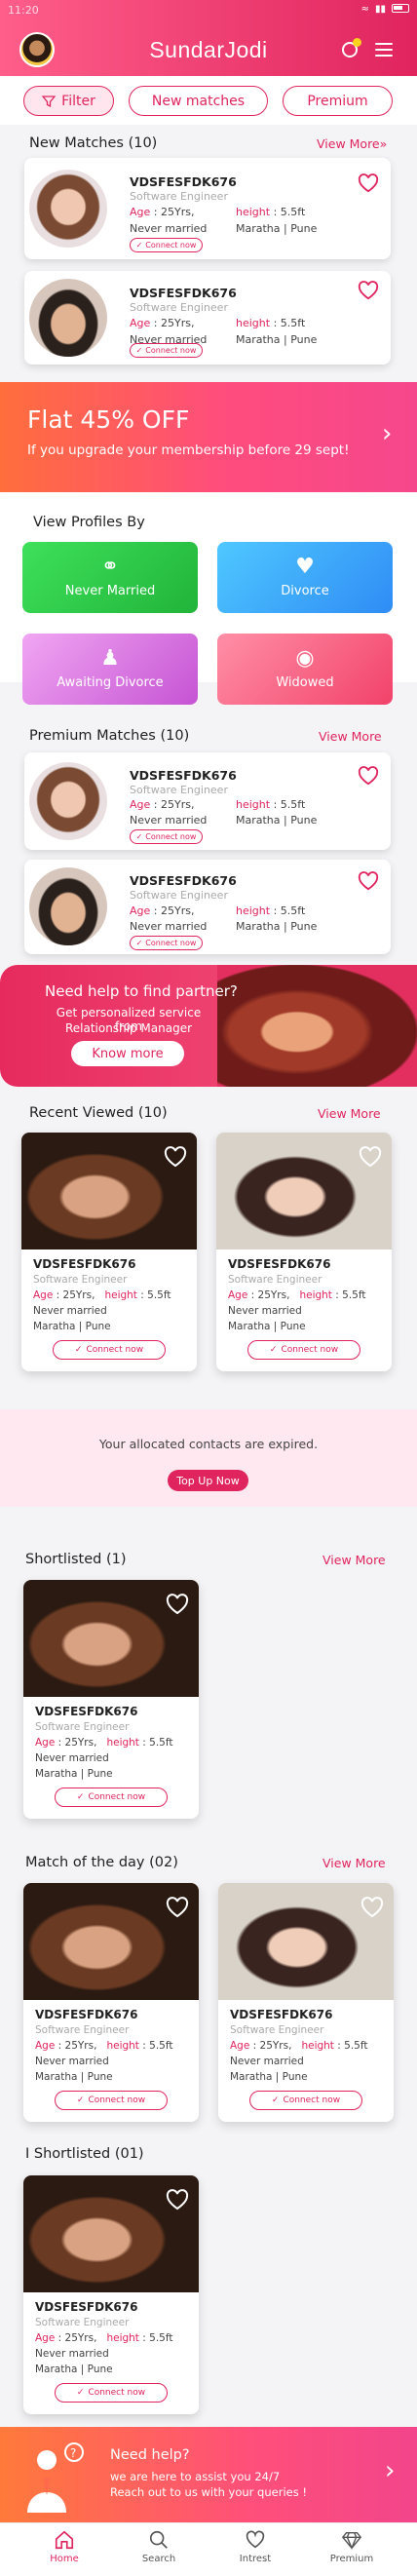  What do you see at coordinates (354, 1560) in the screenshot?
I see `shortlisted-view-more: View More` at bounding box center [354, 1560].